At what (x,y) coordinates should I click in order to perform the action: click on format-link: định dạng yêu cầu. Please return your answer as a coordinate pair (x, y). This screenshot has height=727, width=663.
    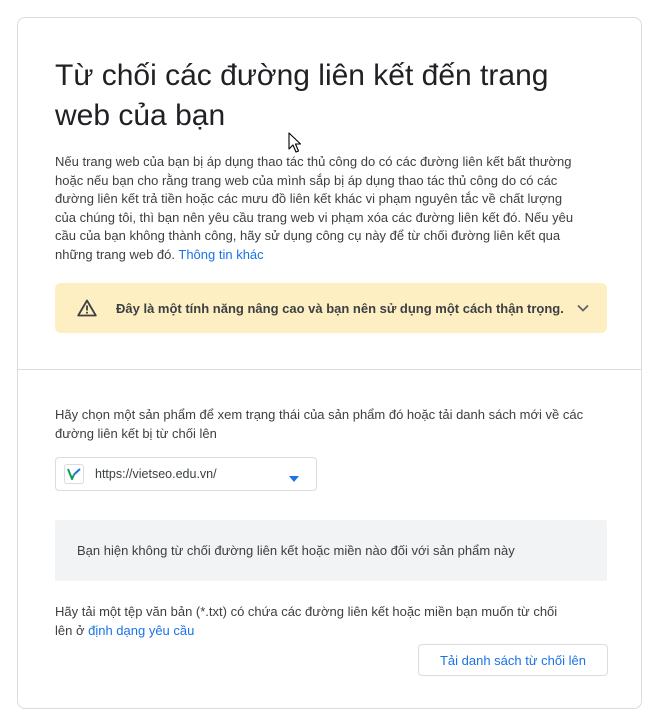
    Looking at the image, I should click on (141, 630).